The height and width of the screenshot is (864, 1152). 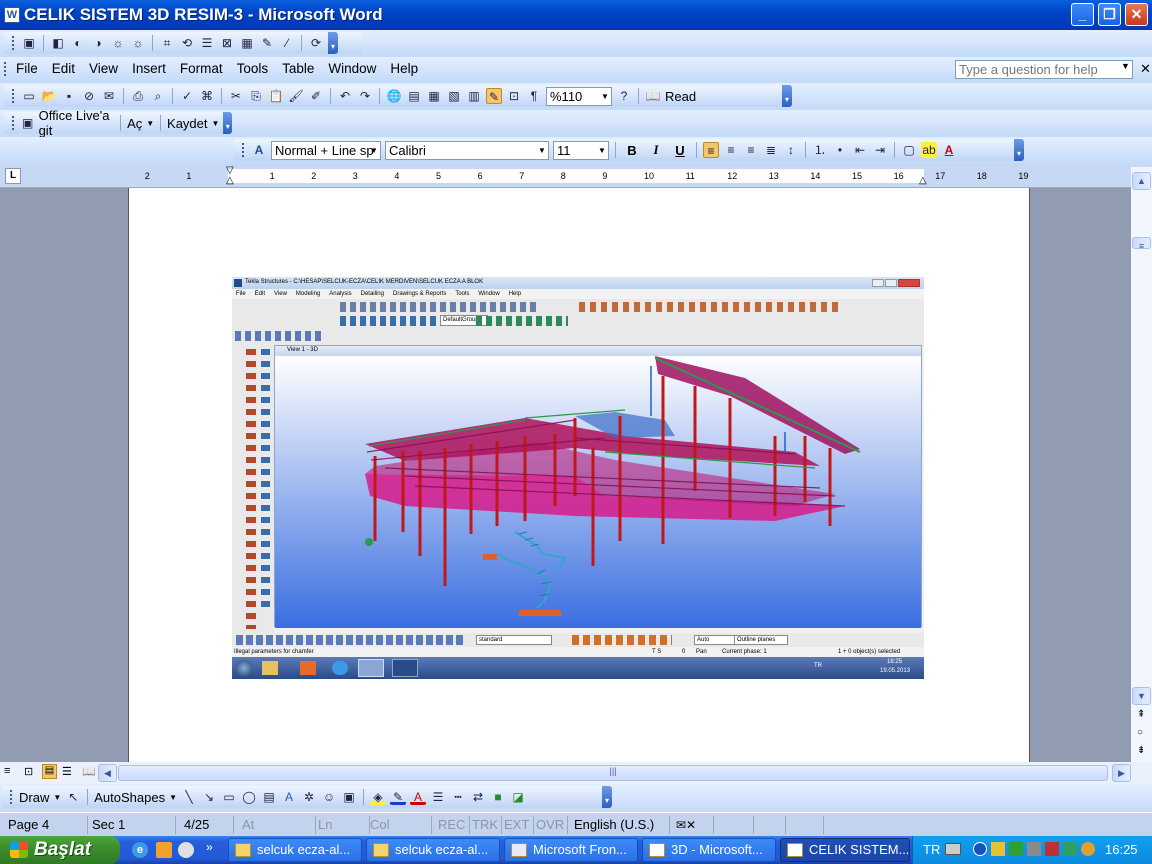 I want to click on paste-icon: 📋, so click(x=276, y=96).